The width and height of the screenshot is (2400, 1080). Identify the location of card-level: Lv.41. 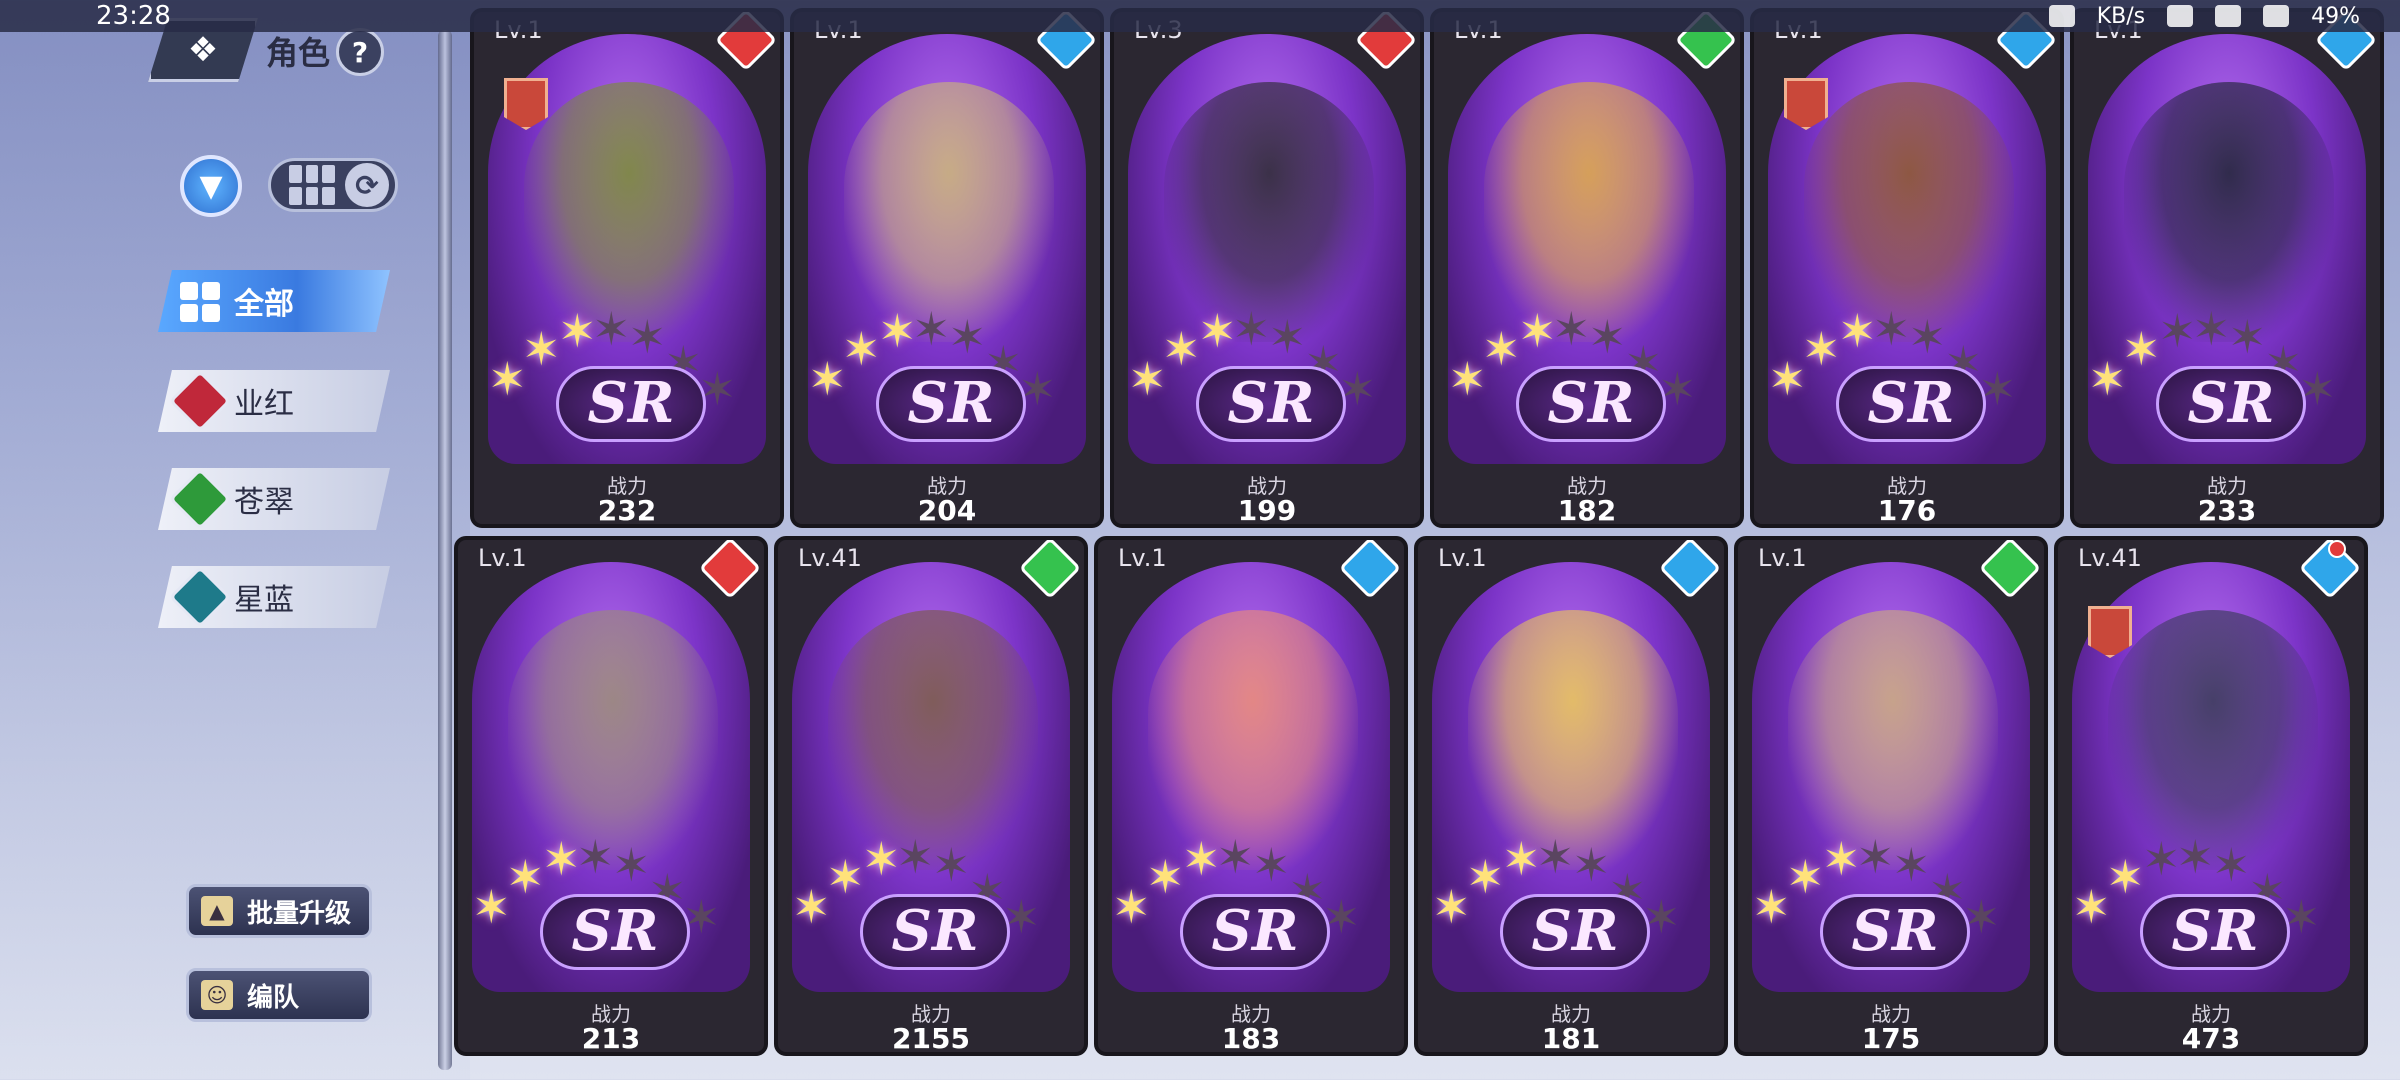
(2110, 558).